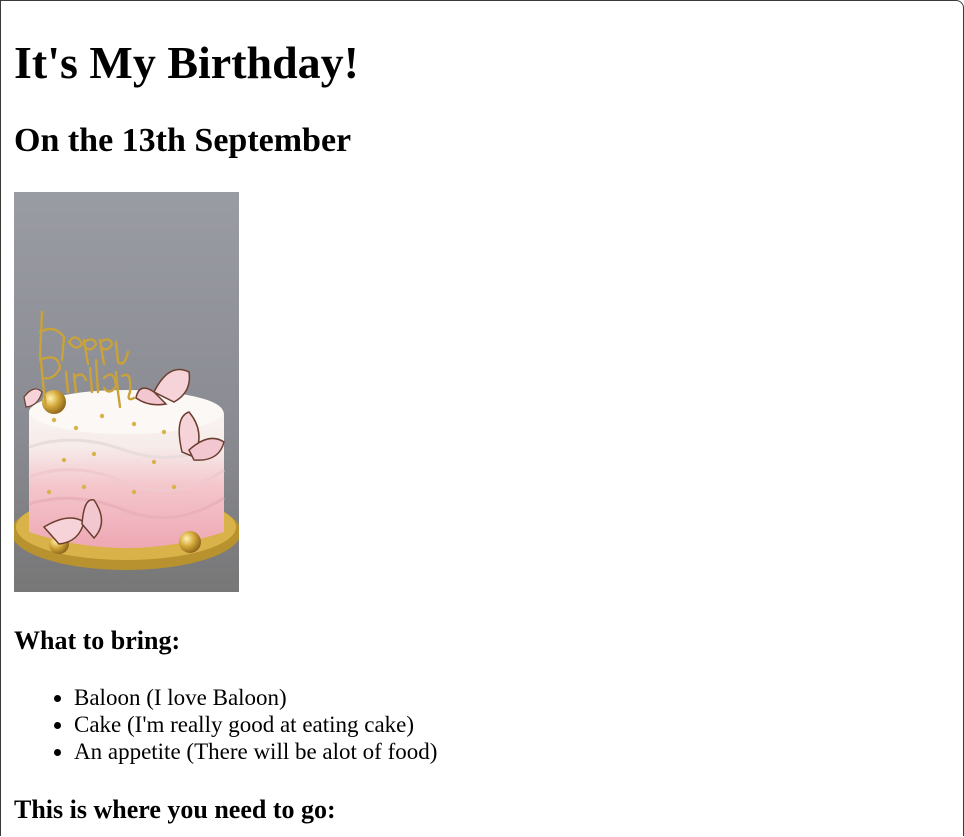  I want to click on list-item: Baloon (I love Baloon), so click(255, 697).